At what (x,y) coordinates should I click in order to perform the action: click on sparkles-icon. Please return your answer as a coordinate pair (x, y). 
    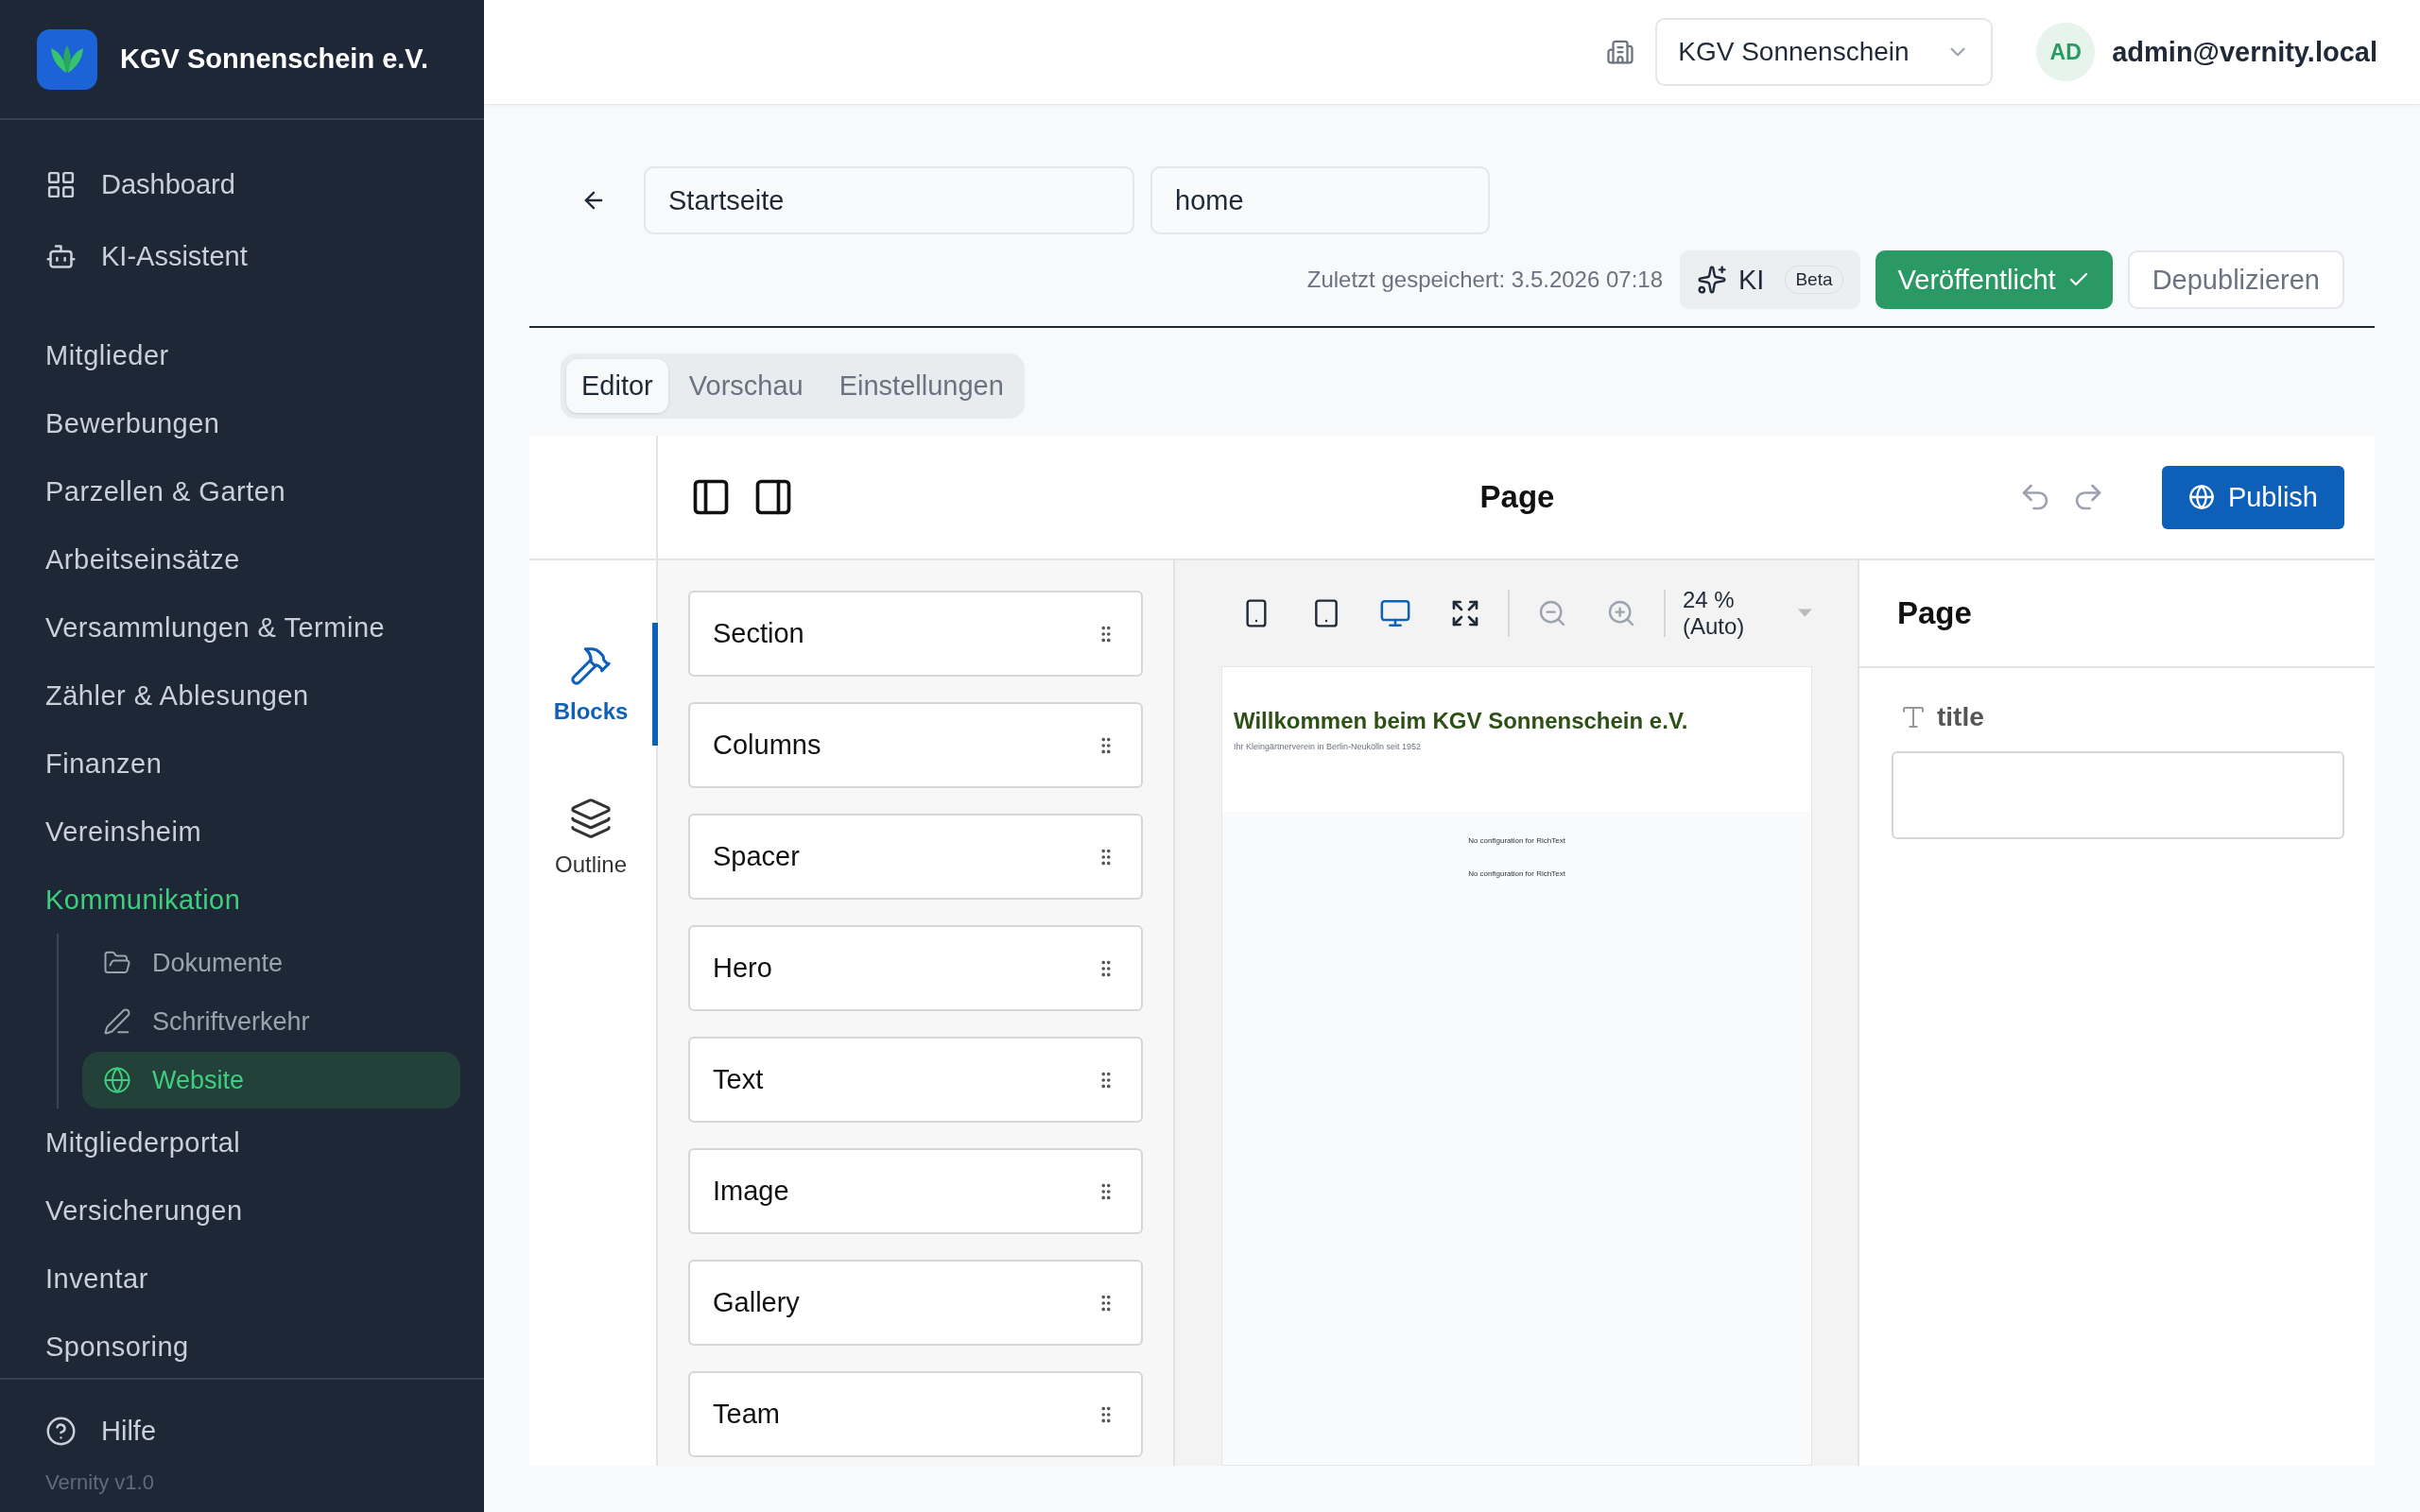
    Looking at the image, I should click on (1712, 280).